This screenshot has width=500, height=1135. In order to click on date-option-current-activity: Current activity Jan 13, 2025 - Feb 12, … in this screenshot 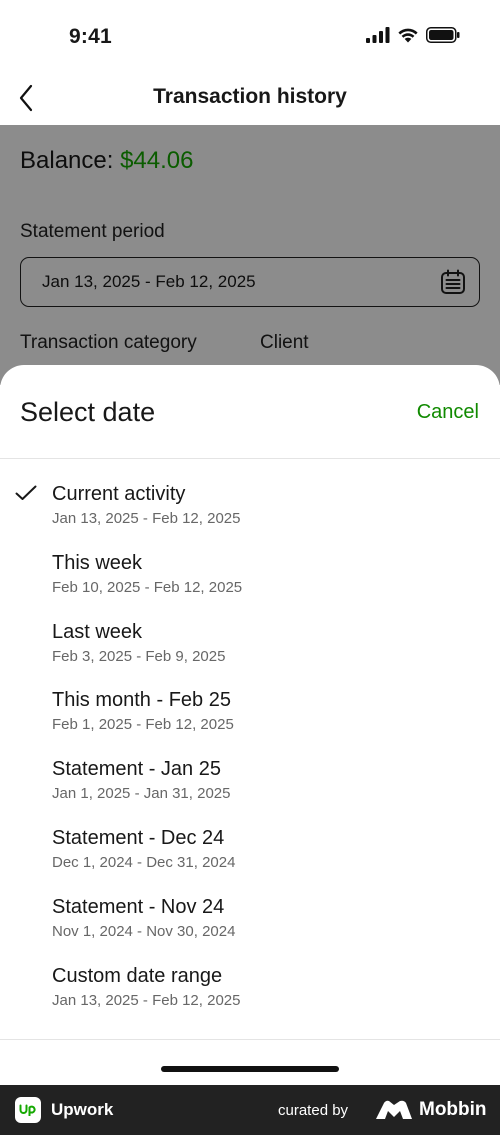, I will do `click(250, 493)`.